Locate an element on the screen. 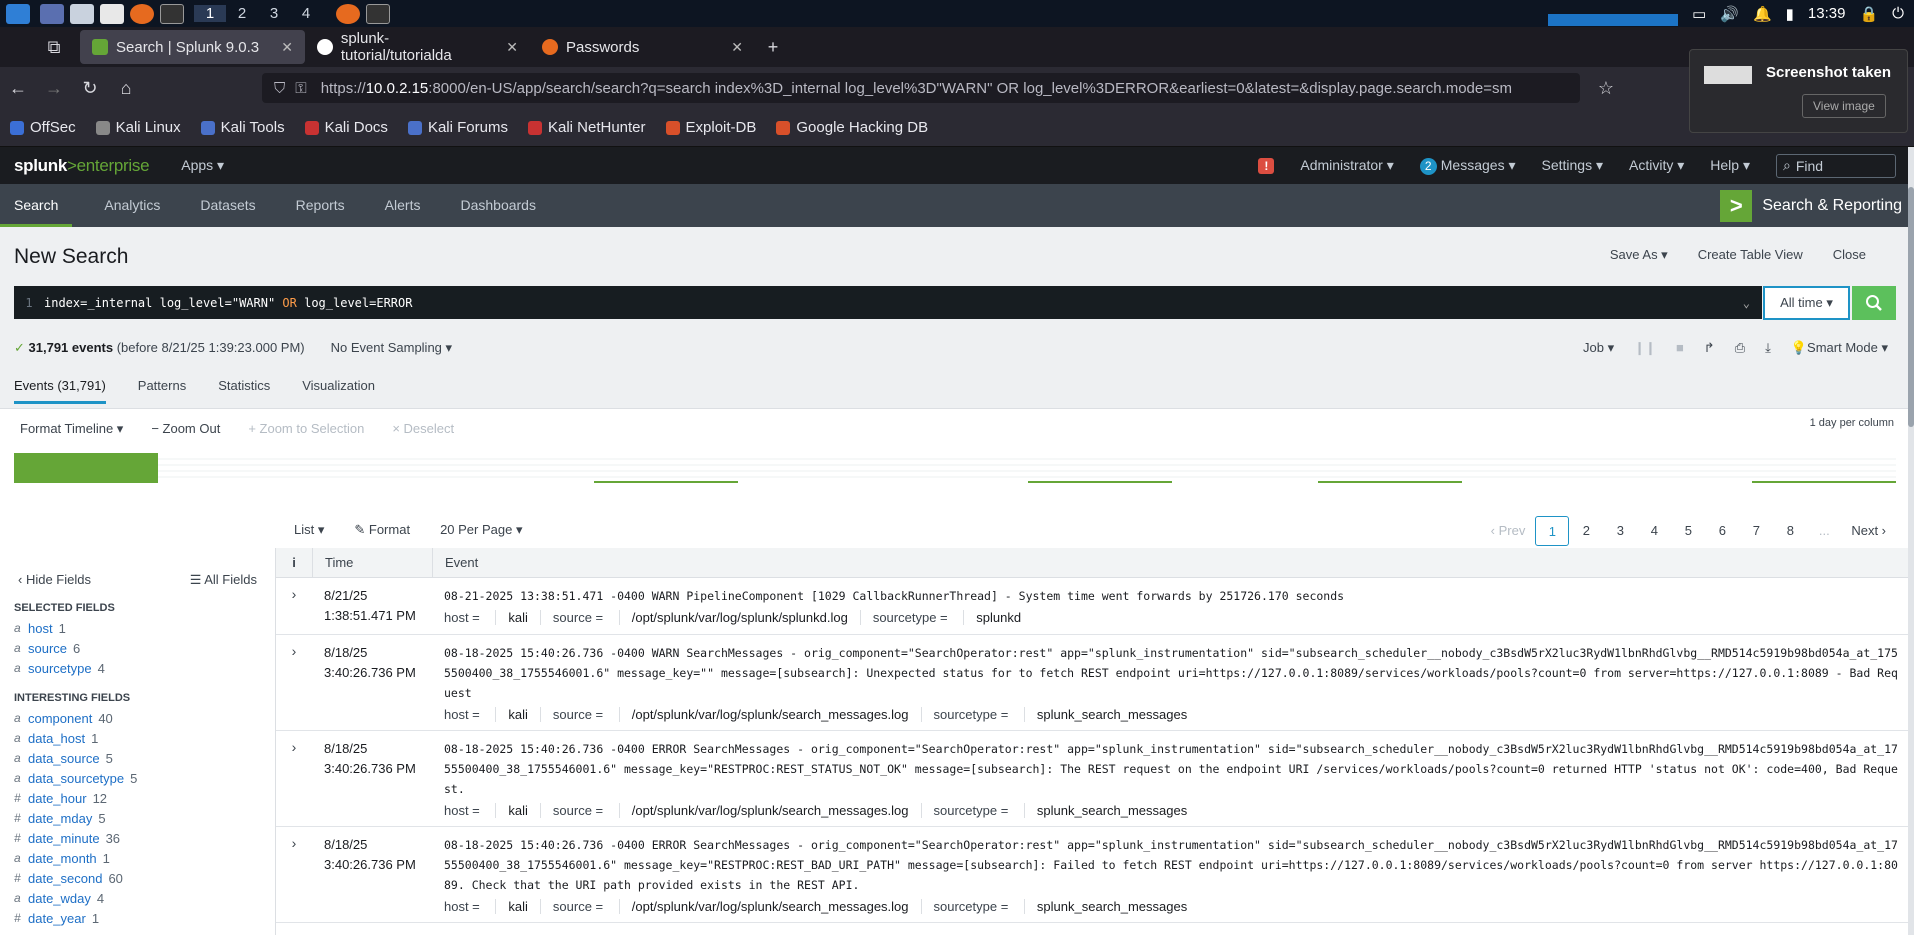 The width and height of the screenshot is (1914, 935). close-button: Close is located at coordinates (1849, 255).